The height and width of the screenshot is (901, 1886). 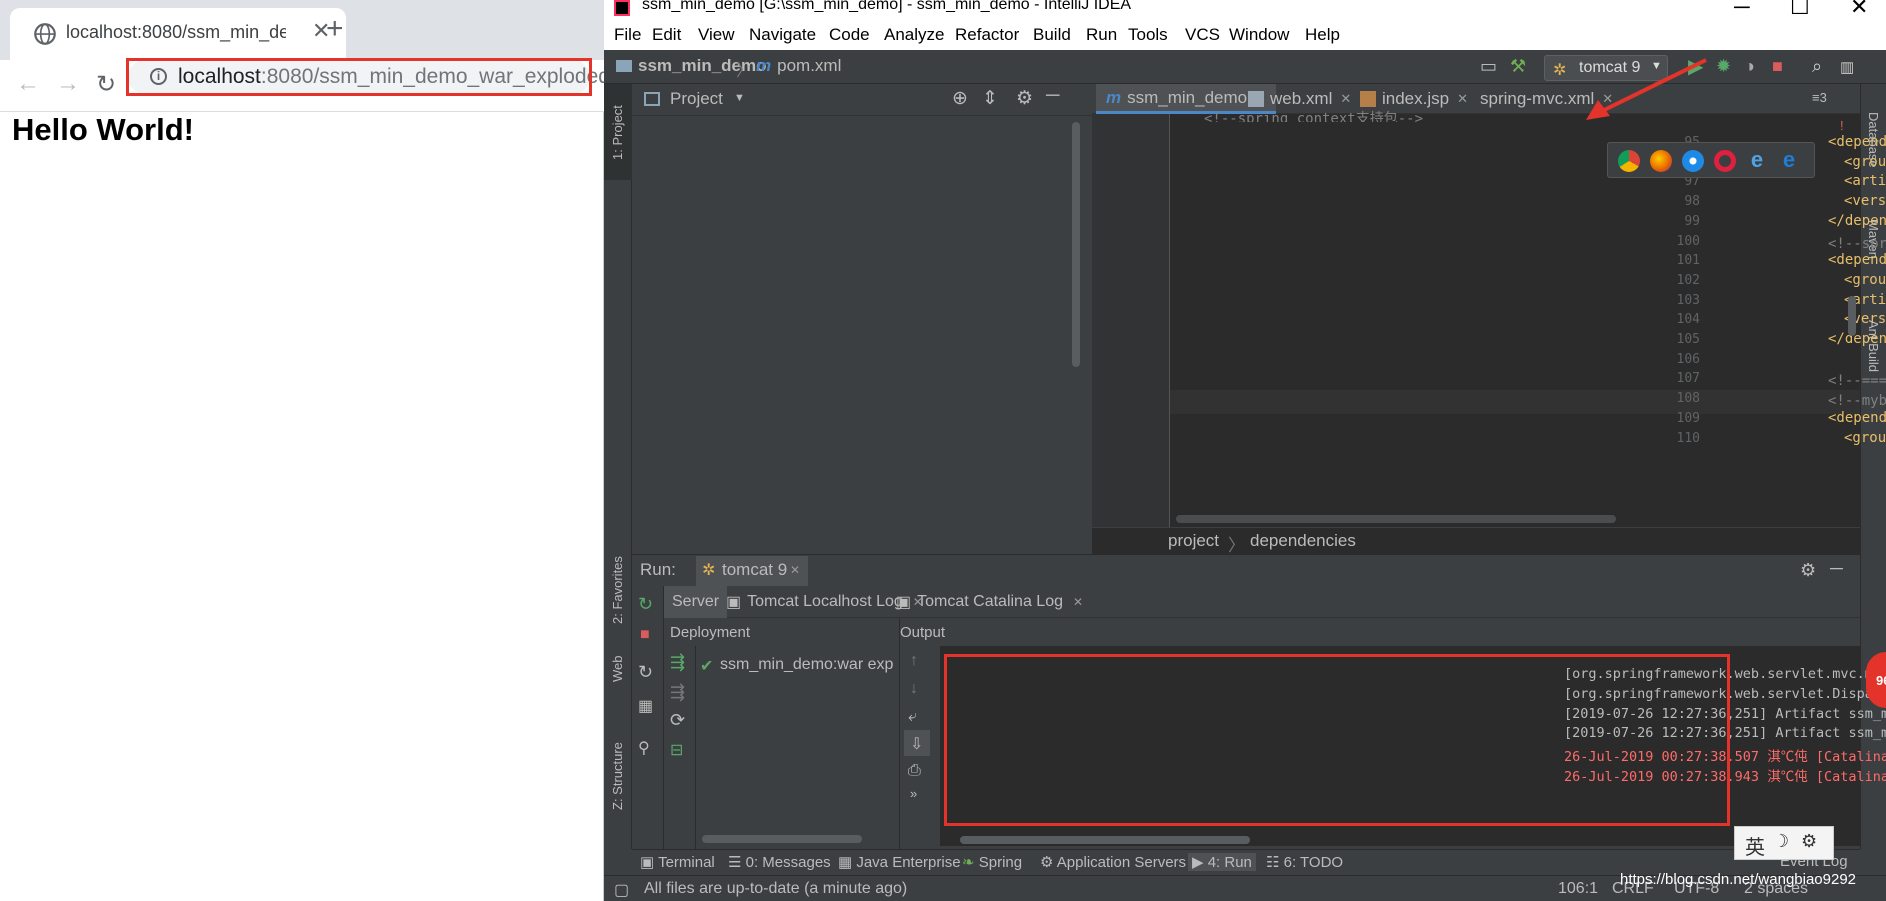 I want to click on caret-position: 106:1, so click(x=1578, y=889).